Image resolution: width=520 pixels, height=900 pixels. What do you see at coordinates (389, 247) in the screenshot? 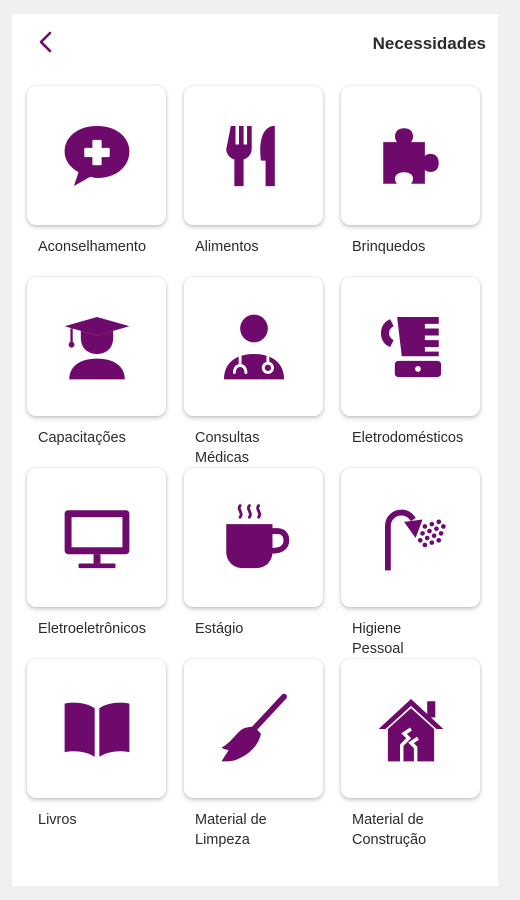
I see `item-label: Brinquedos` at bounding box center [389, 247].